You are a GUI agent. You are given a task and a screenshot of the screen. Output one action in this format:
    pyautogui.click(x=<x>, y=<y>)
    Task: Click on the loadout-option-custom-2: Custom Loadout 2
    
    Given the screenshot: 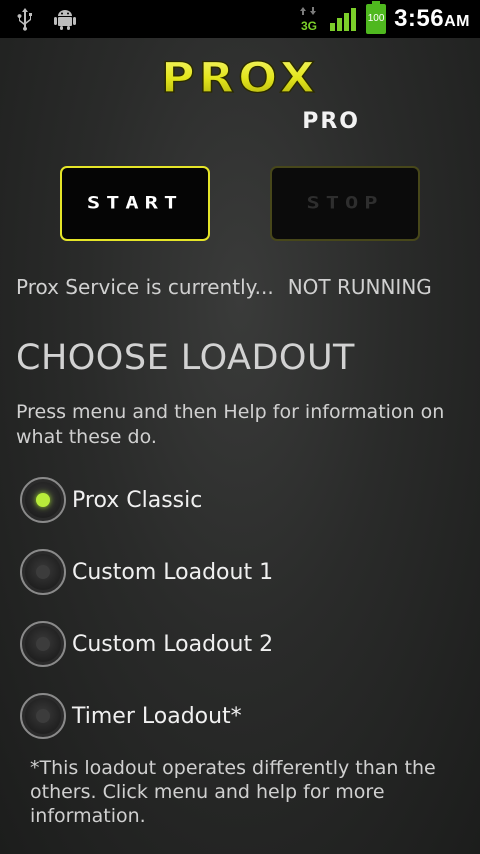 What is the action you would take?
    pyautogui.click(x=146, y=644)
    